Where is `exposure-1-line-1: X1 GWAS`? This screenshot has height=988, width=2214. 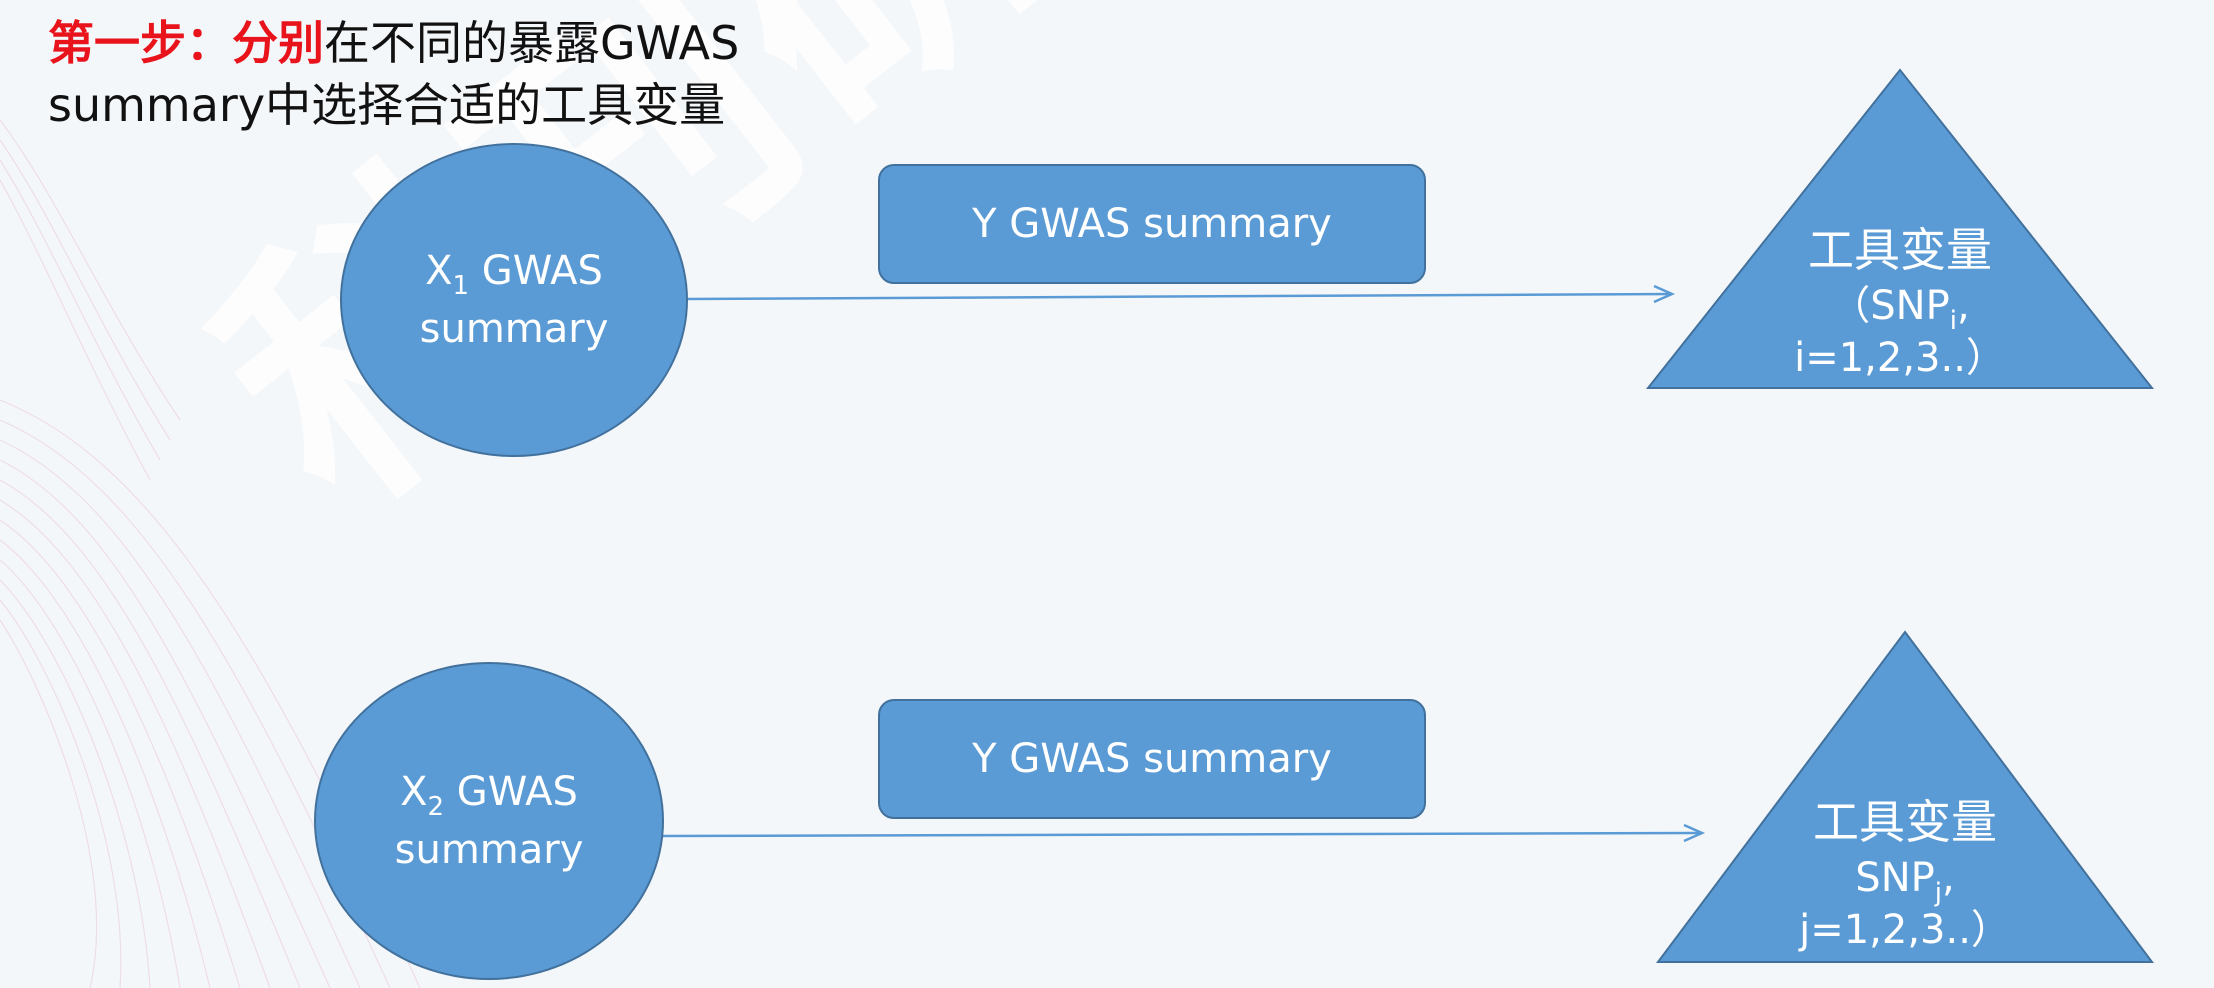 exposure-1-line-1: X1 GWAS is located at coordinates (514, 274).